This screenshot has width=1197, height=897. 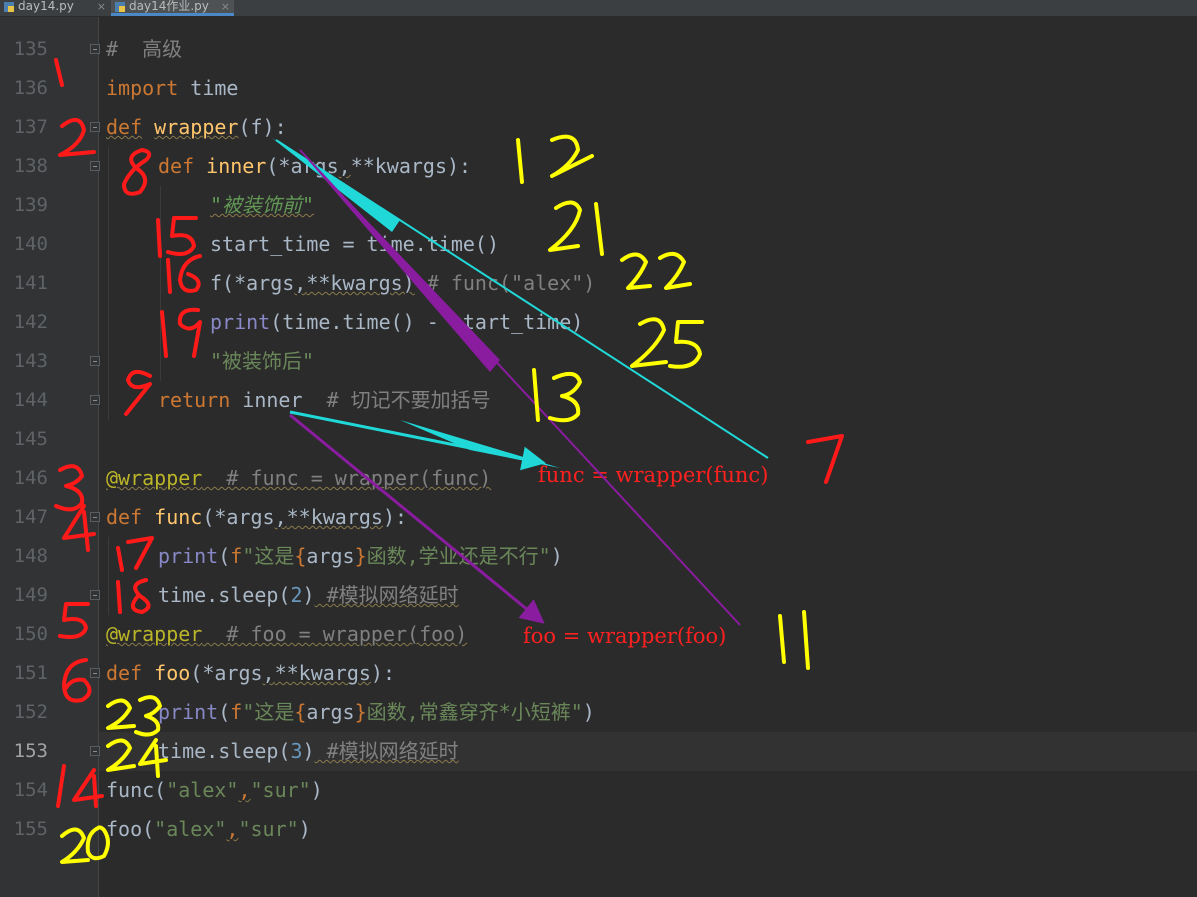 I want to click on purple-arrow-foo, so click(x=417, y=518).